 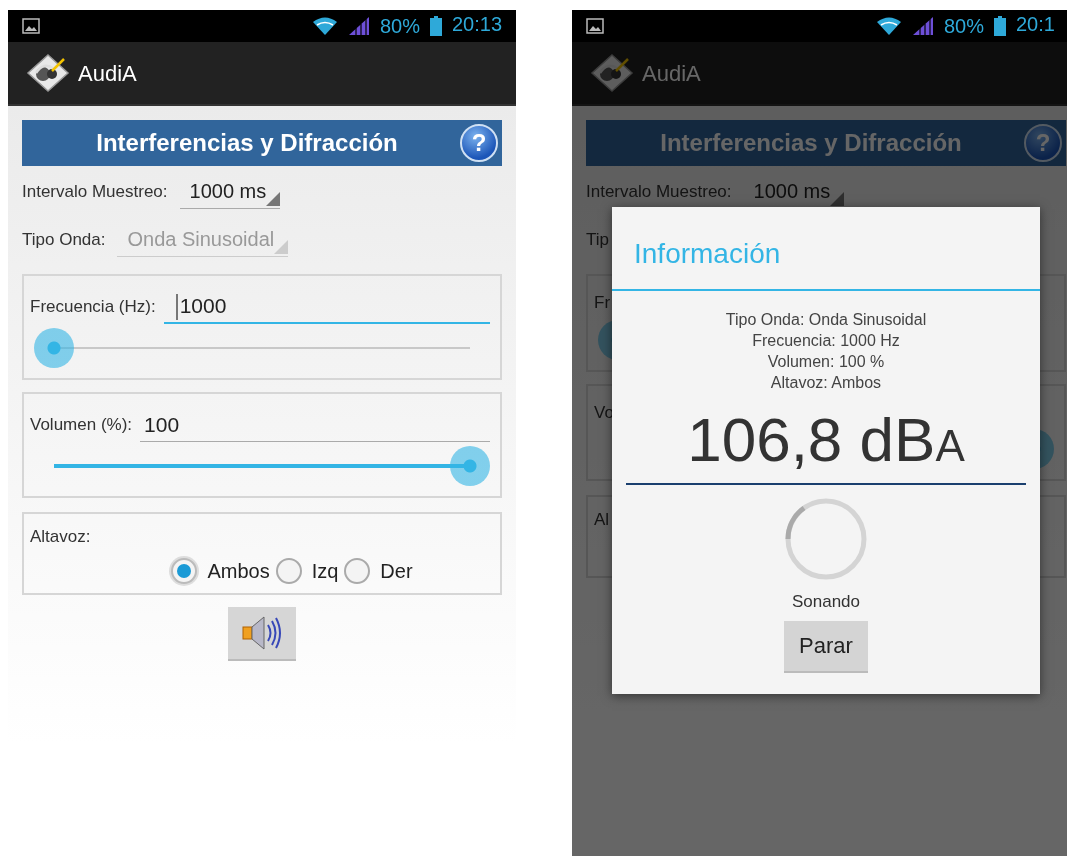 I want to click on info-line: Tipo Onda: Onda Sinusoidal, so click(x=826, y=320).